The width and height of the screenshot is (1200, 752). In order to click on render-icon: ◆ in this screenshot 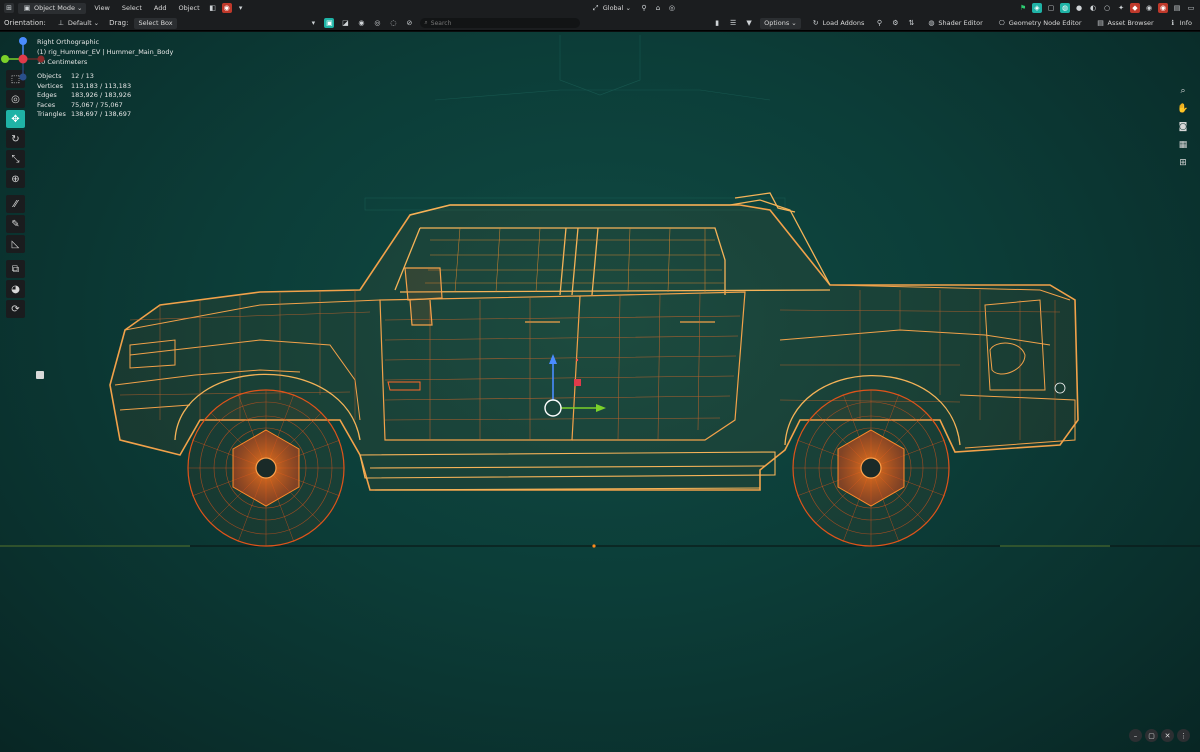, I will do `click(1135, 8)`.